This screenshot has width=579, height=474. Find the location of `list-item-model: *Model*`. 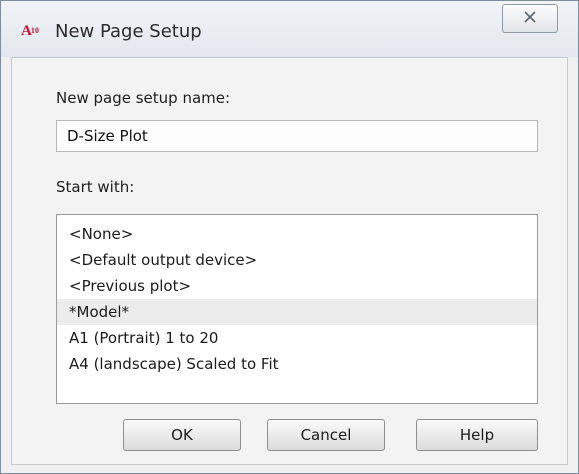

list-item-model: *Model* is located at coordinates (297, 312).